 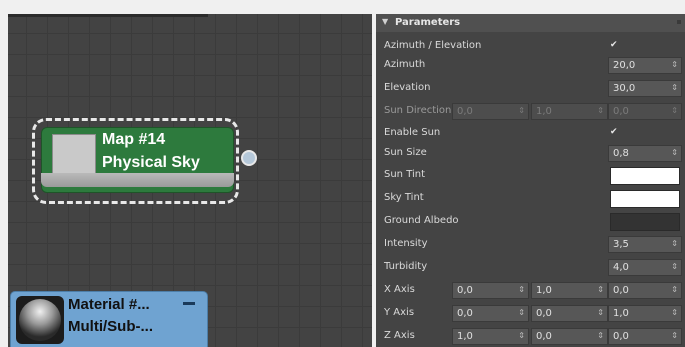 I want to click on ground-albedo-label: Ground Albedo, so click(x=421, y=220).